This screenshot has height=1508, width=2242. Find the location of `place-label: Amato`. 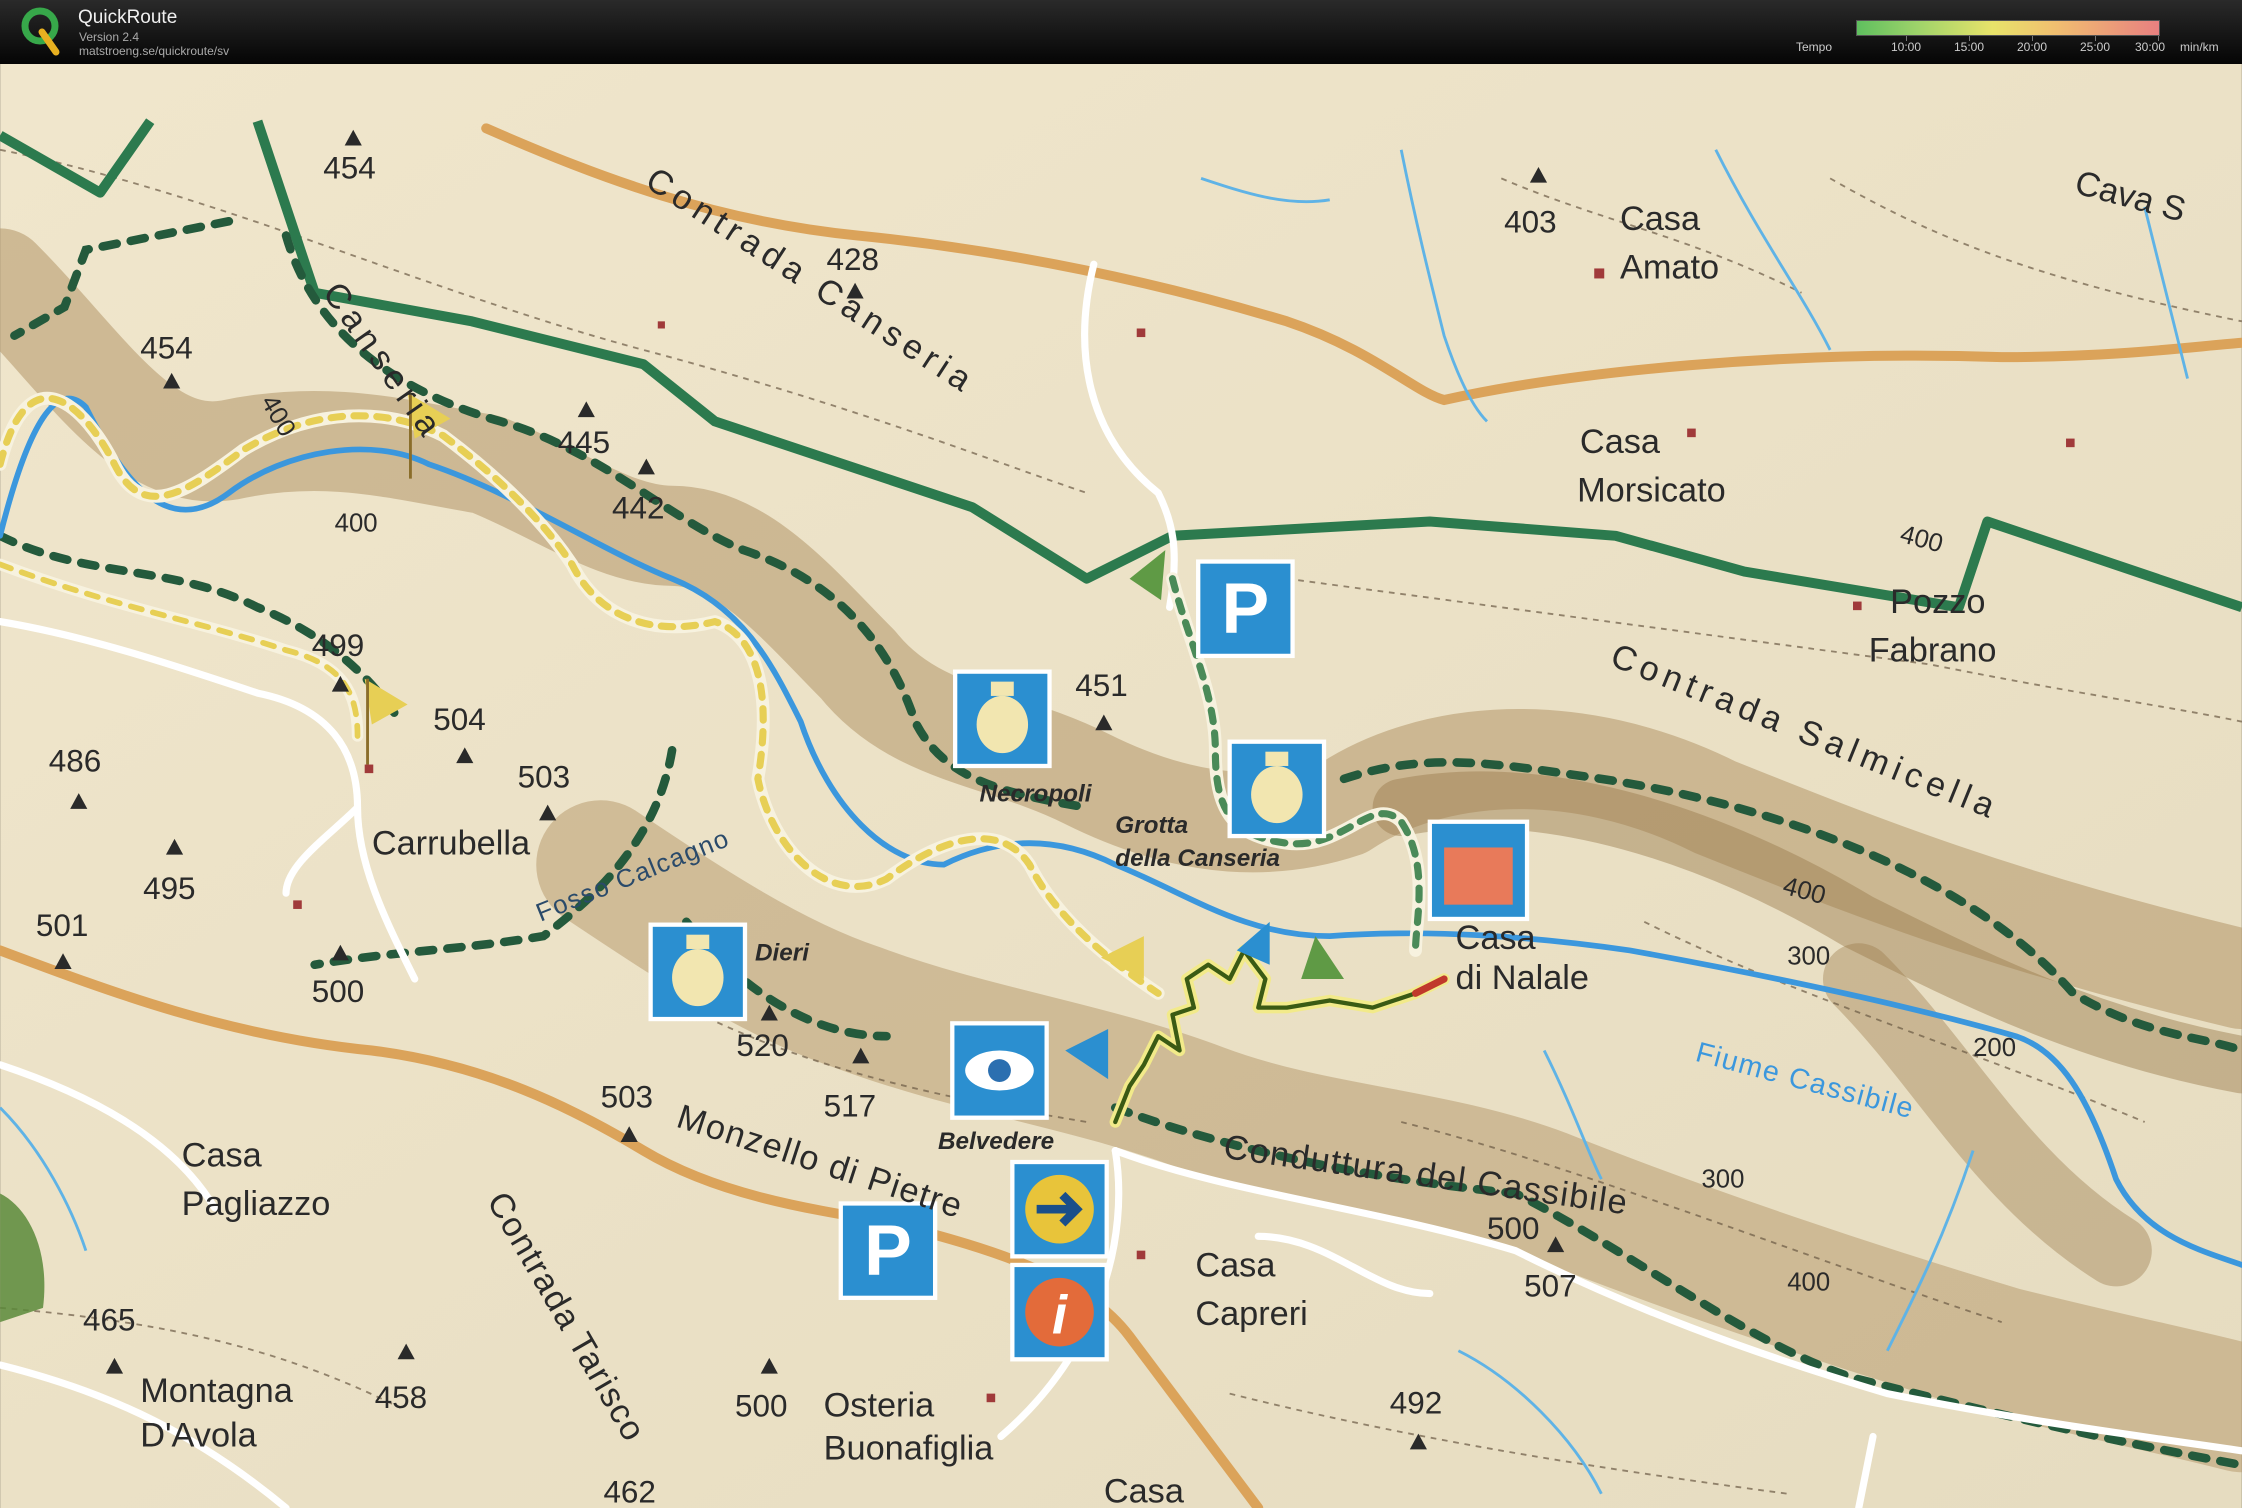

place-label: Amato is located at coordinates (1669, 267).